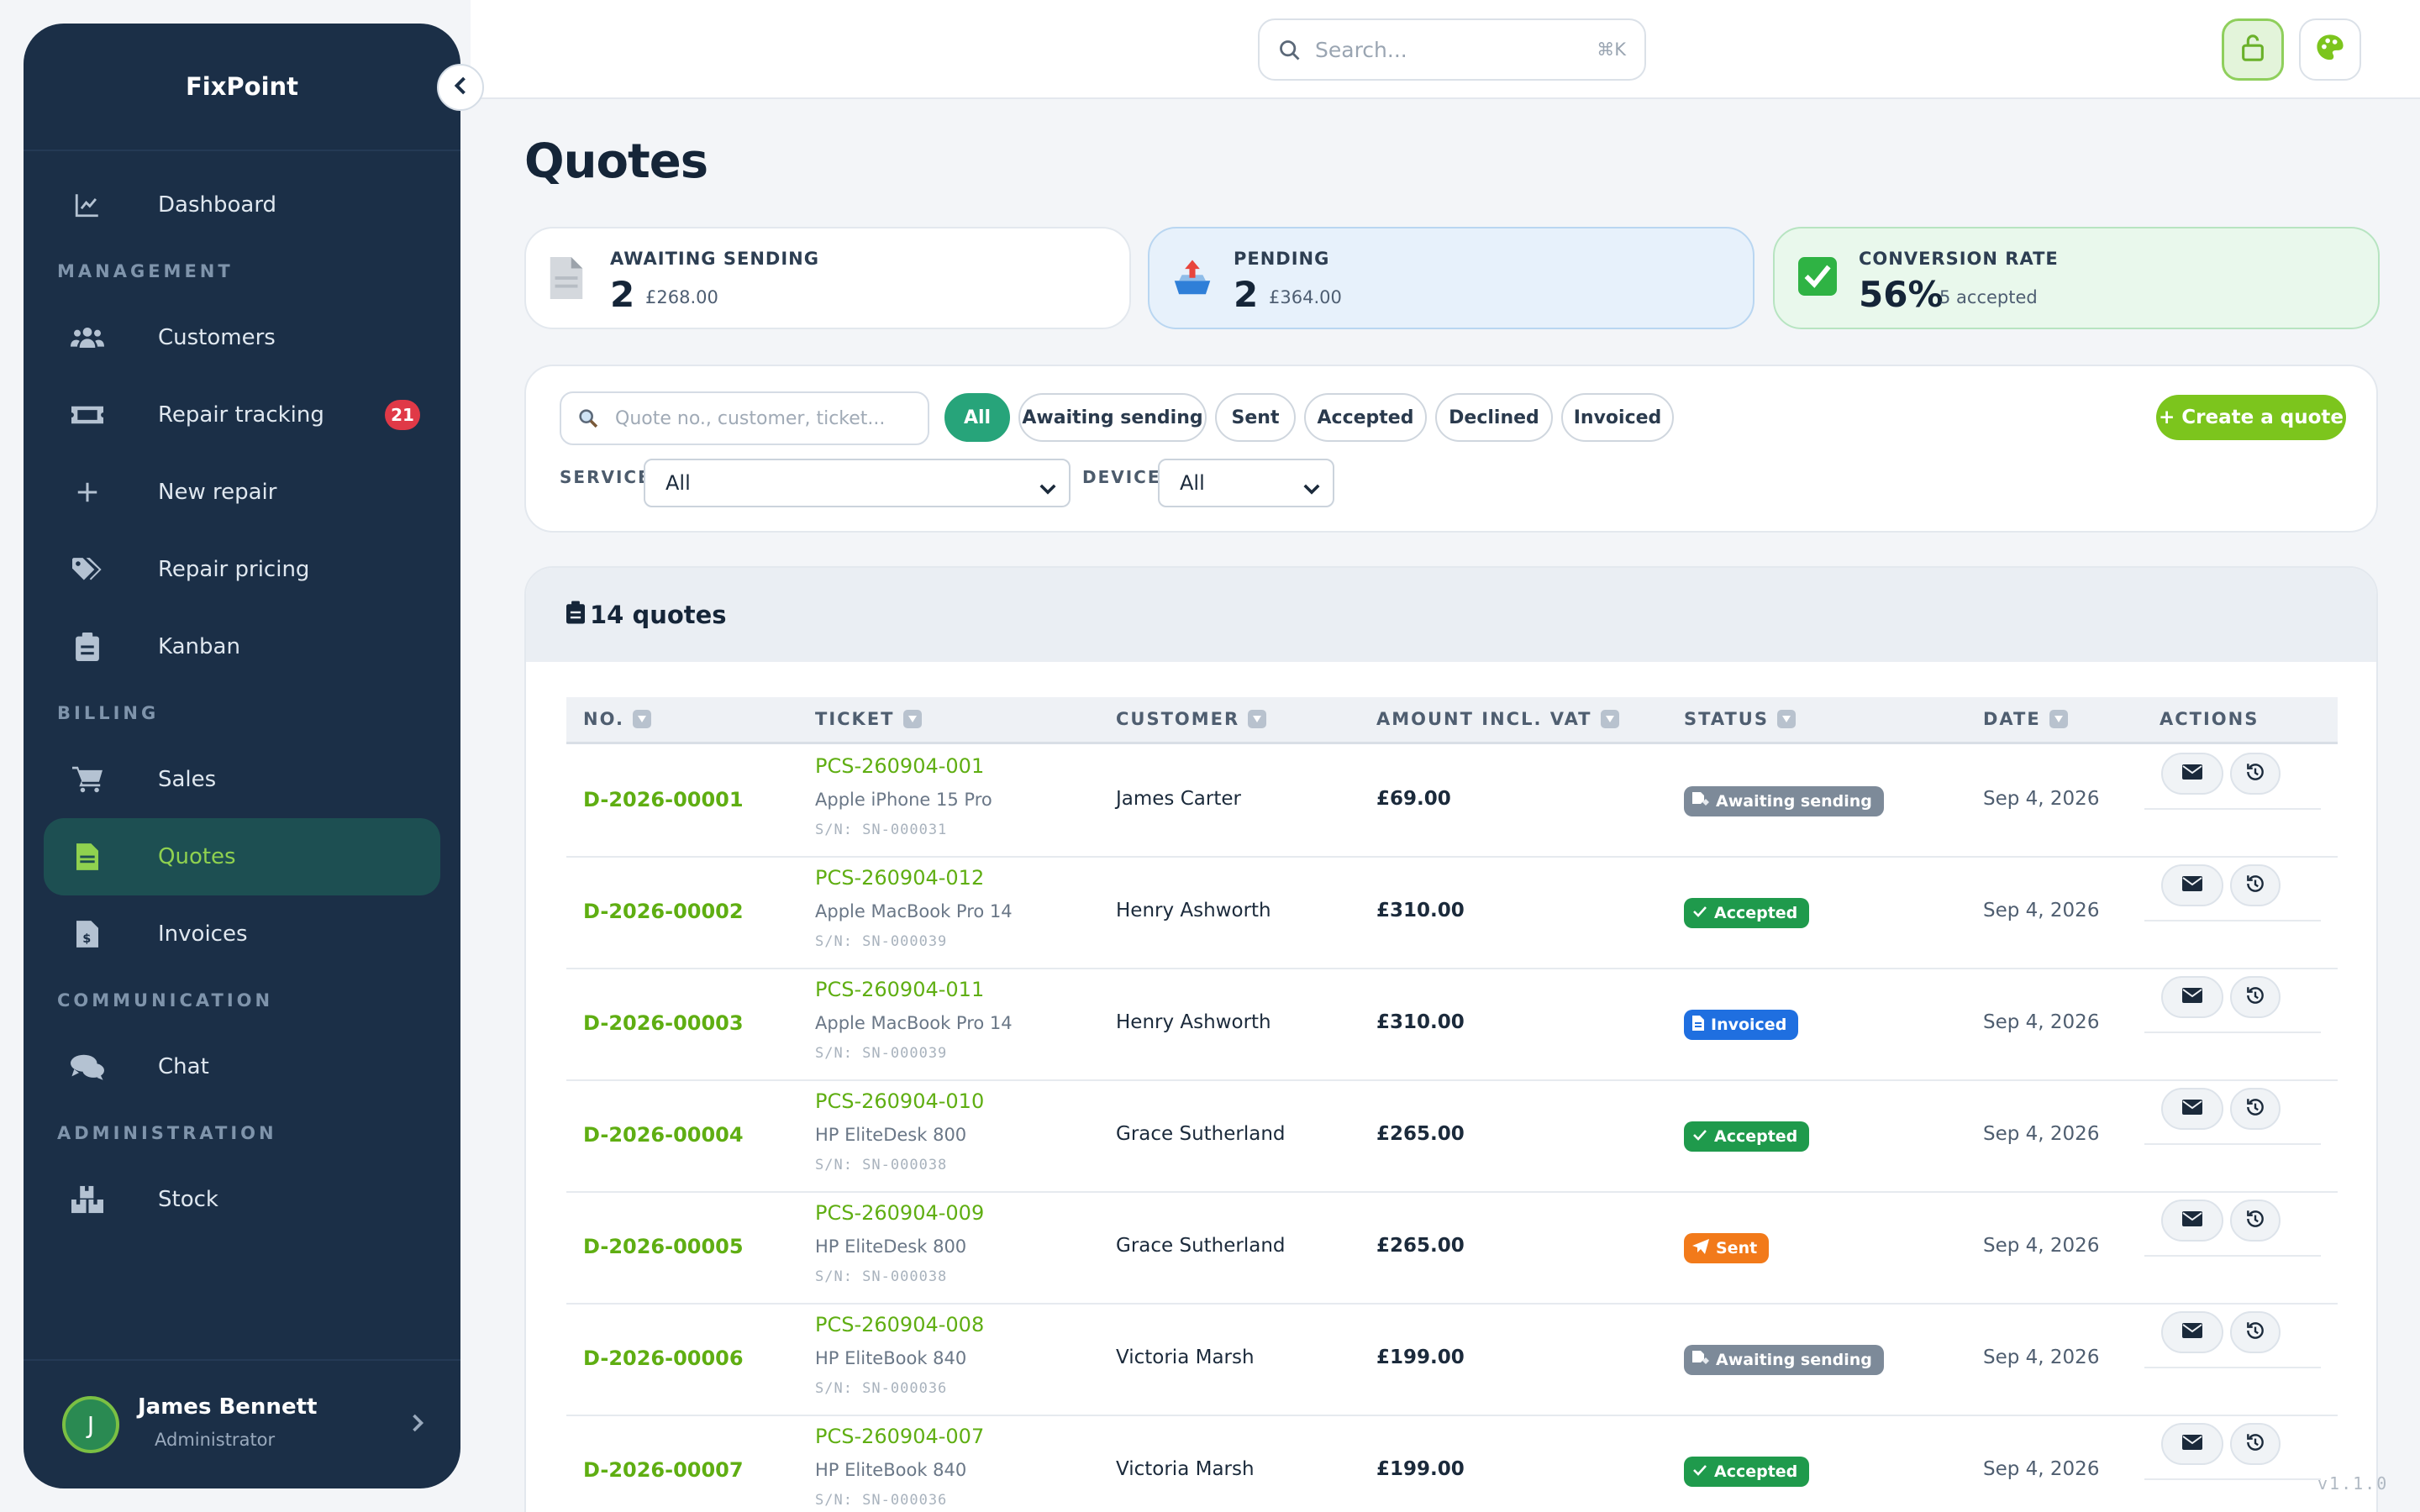 Image resolution: width=2420 pixels, height=1512 pixels. I want to click on filter-chip-invoiced: Invoiced, so click(1618, 417).